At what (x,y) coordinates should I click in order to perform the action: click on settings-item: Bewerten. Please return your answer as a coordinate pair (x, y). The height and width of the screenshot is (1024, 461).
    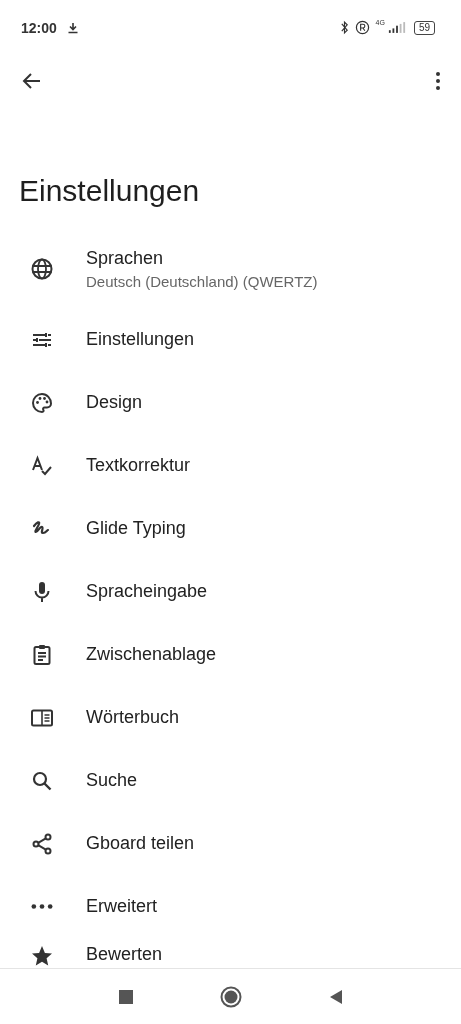
    Looking at the image, I should click on (230, 953).